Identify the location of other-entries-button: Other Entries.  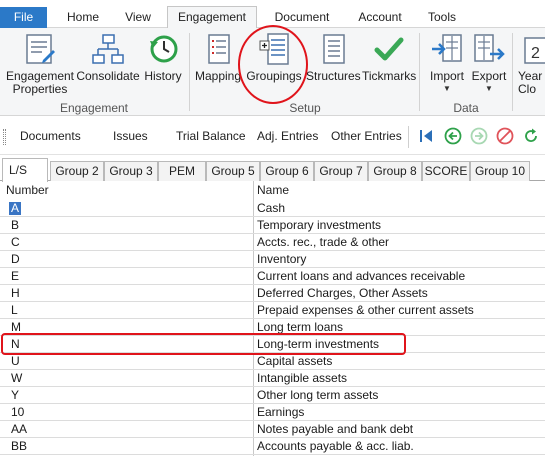
(366, 136).